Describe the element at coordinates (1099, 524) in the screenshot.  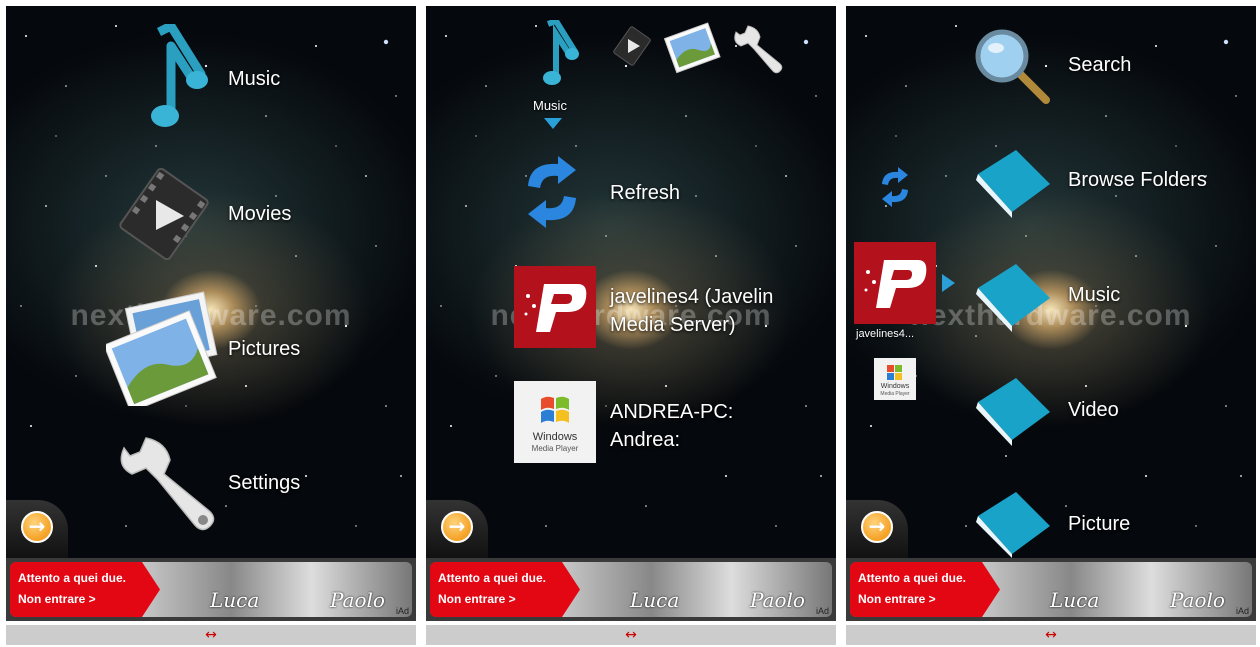
I see `list-item-label: Picture` at that location.